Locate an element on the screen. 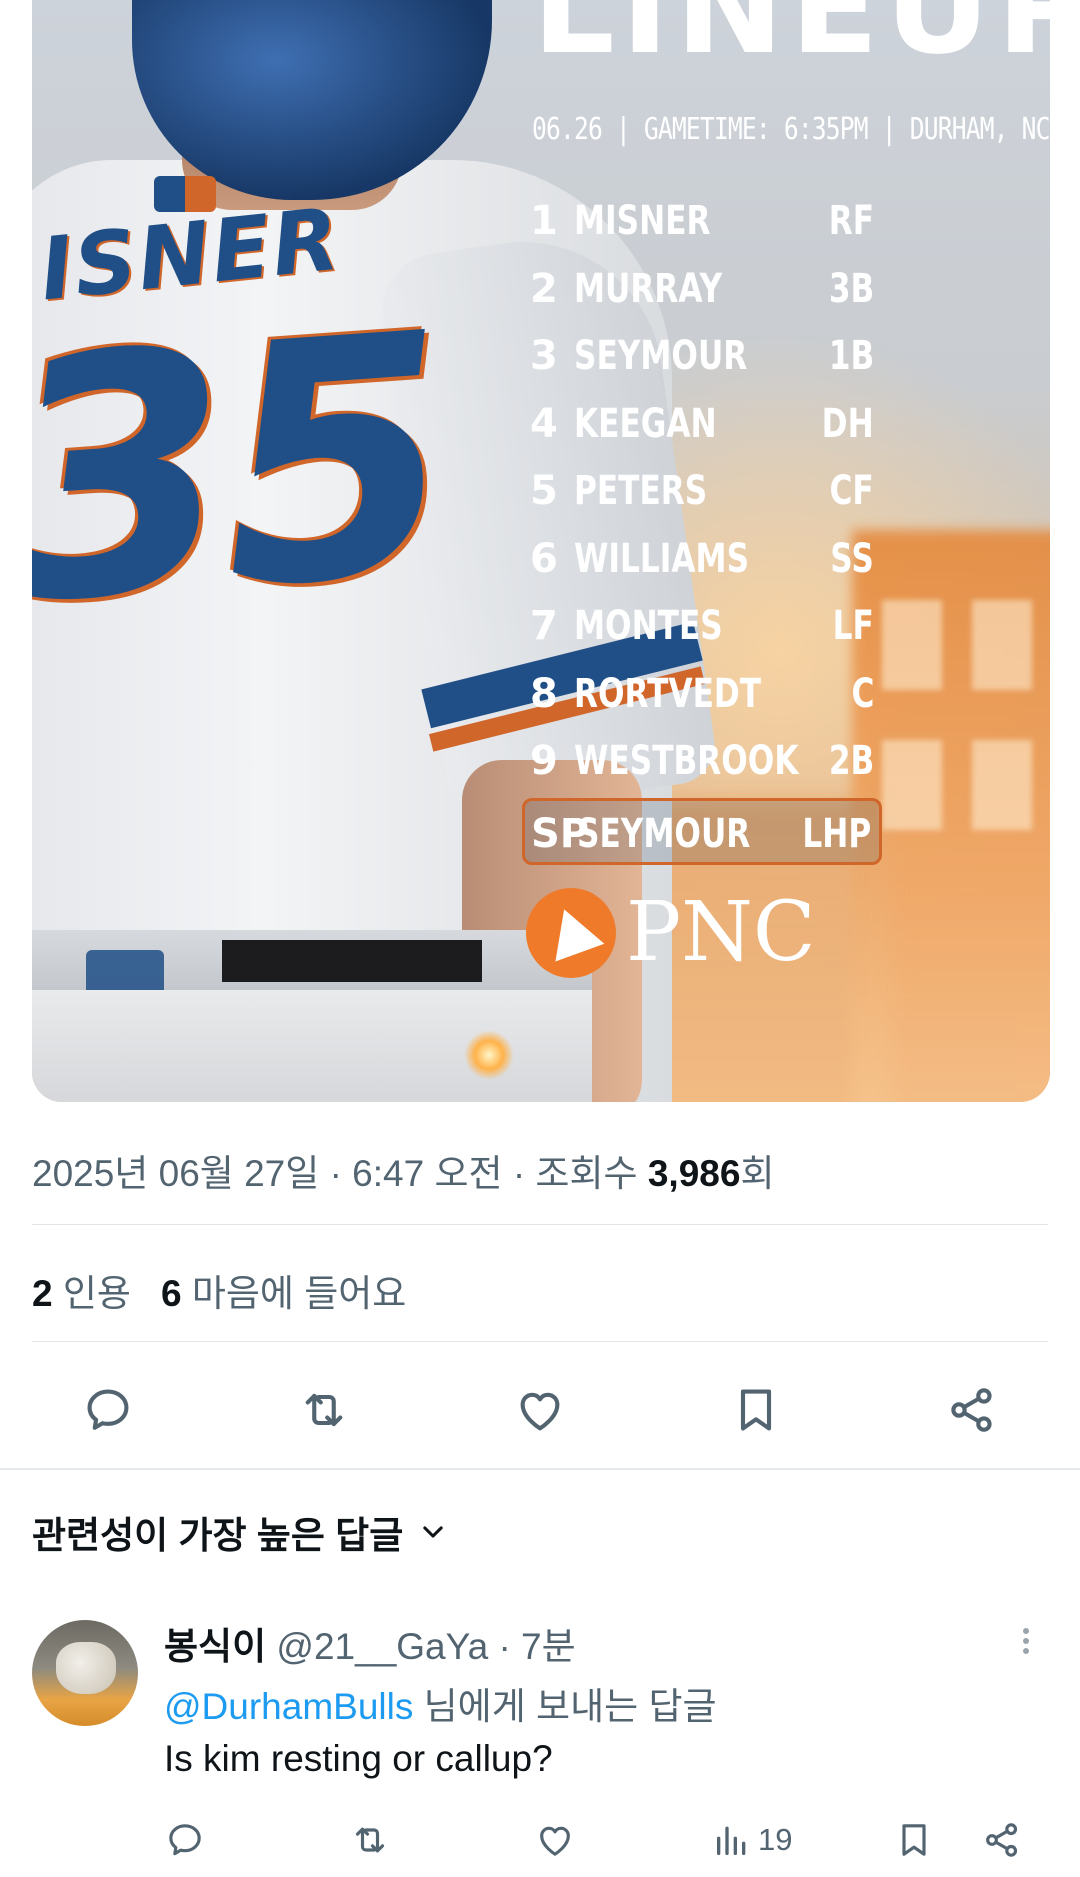  reply-button is located at coordinates (108, 1410).